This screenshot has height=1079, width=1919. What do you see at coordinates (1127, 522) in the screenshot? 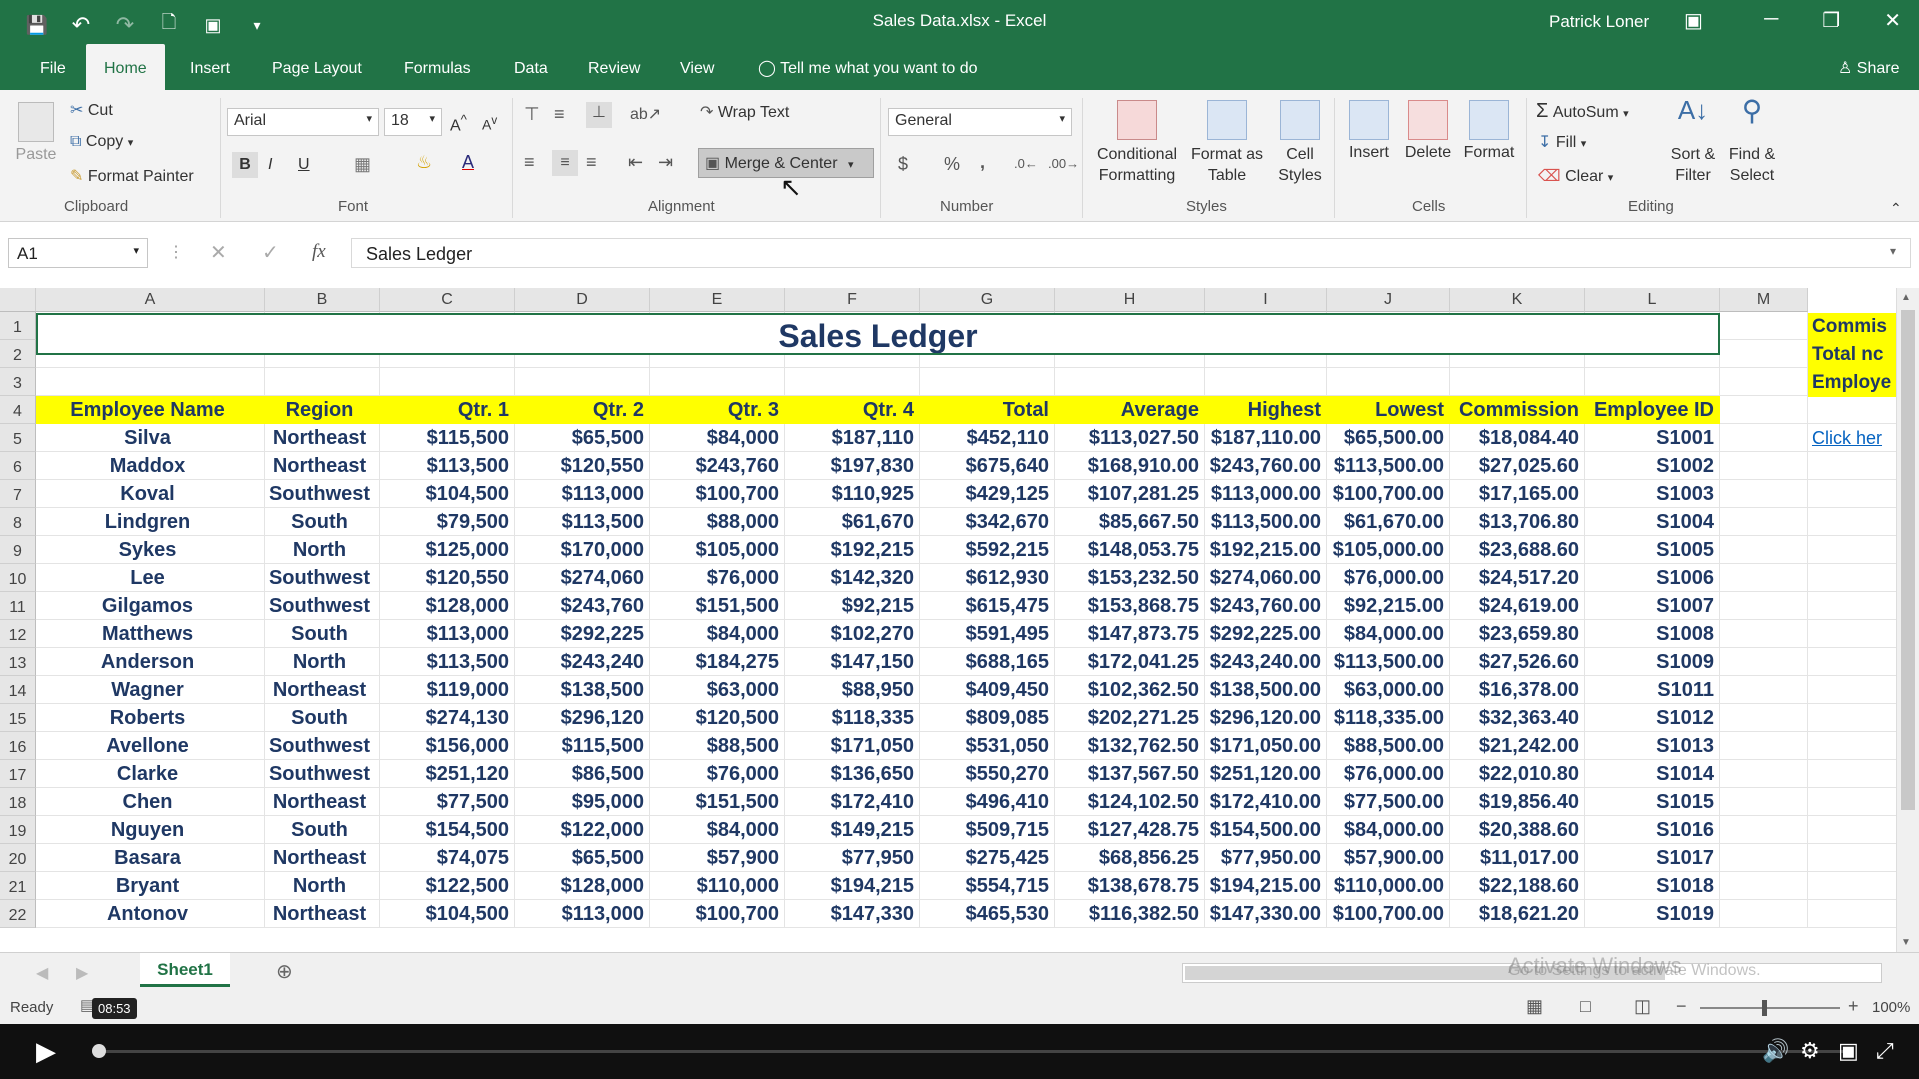
I see `table-cell: $85,667.50` at bounding box center [1127, 522].